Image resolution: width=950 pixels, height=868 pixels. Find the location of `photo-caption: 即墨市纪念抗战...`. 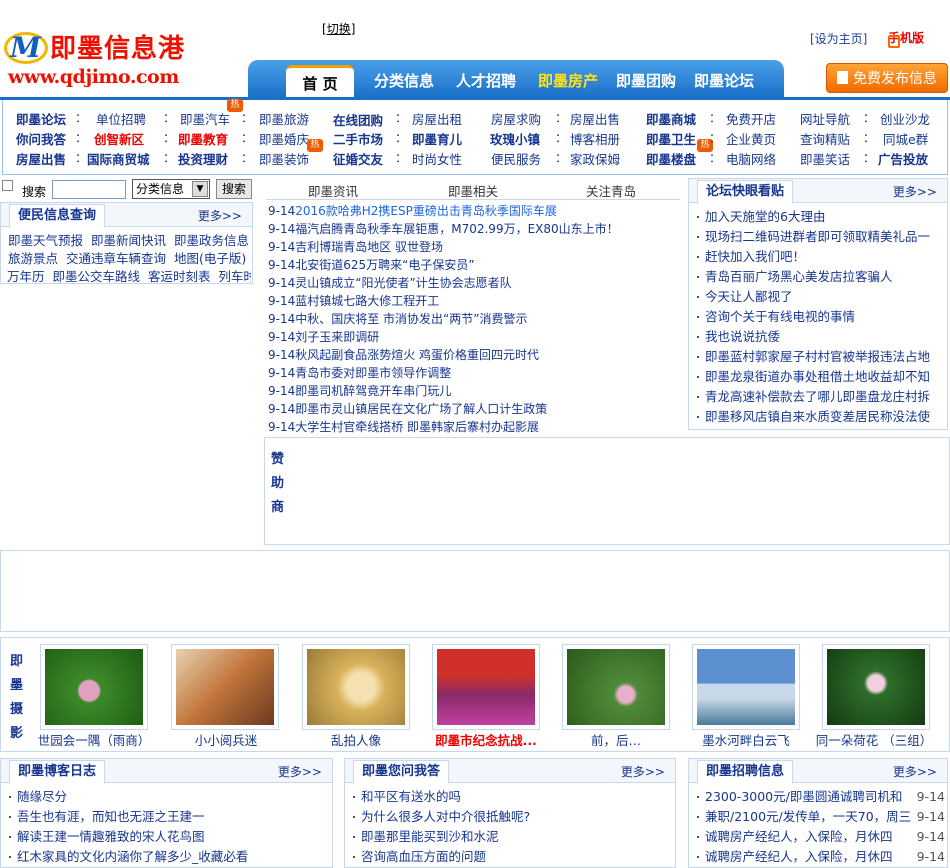

photo-caption: 即墨市纪念抗战... is located at coordinates (486, 739).